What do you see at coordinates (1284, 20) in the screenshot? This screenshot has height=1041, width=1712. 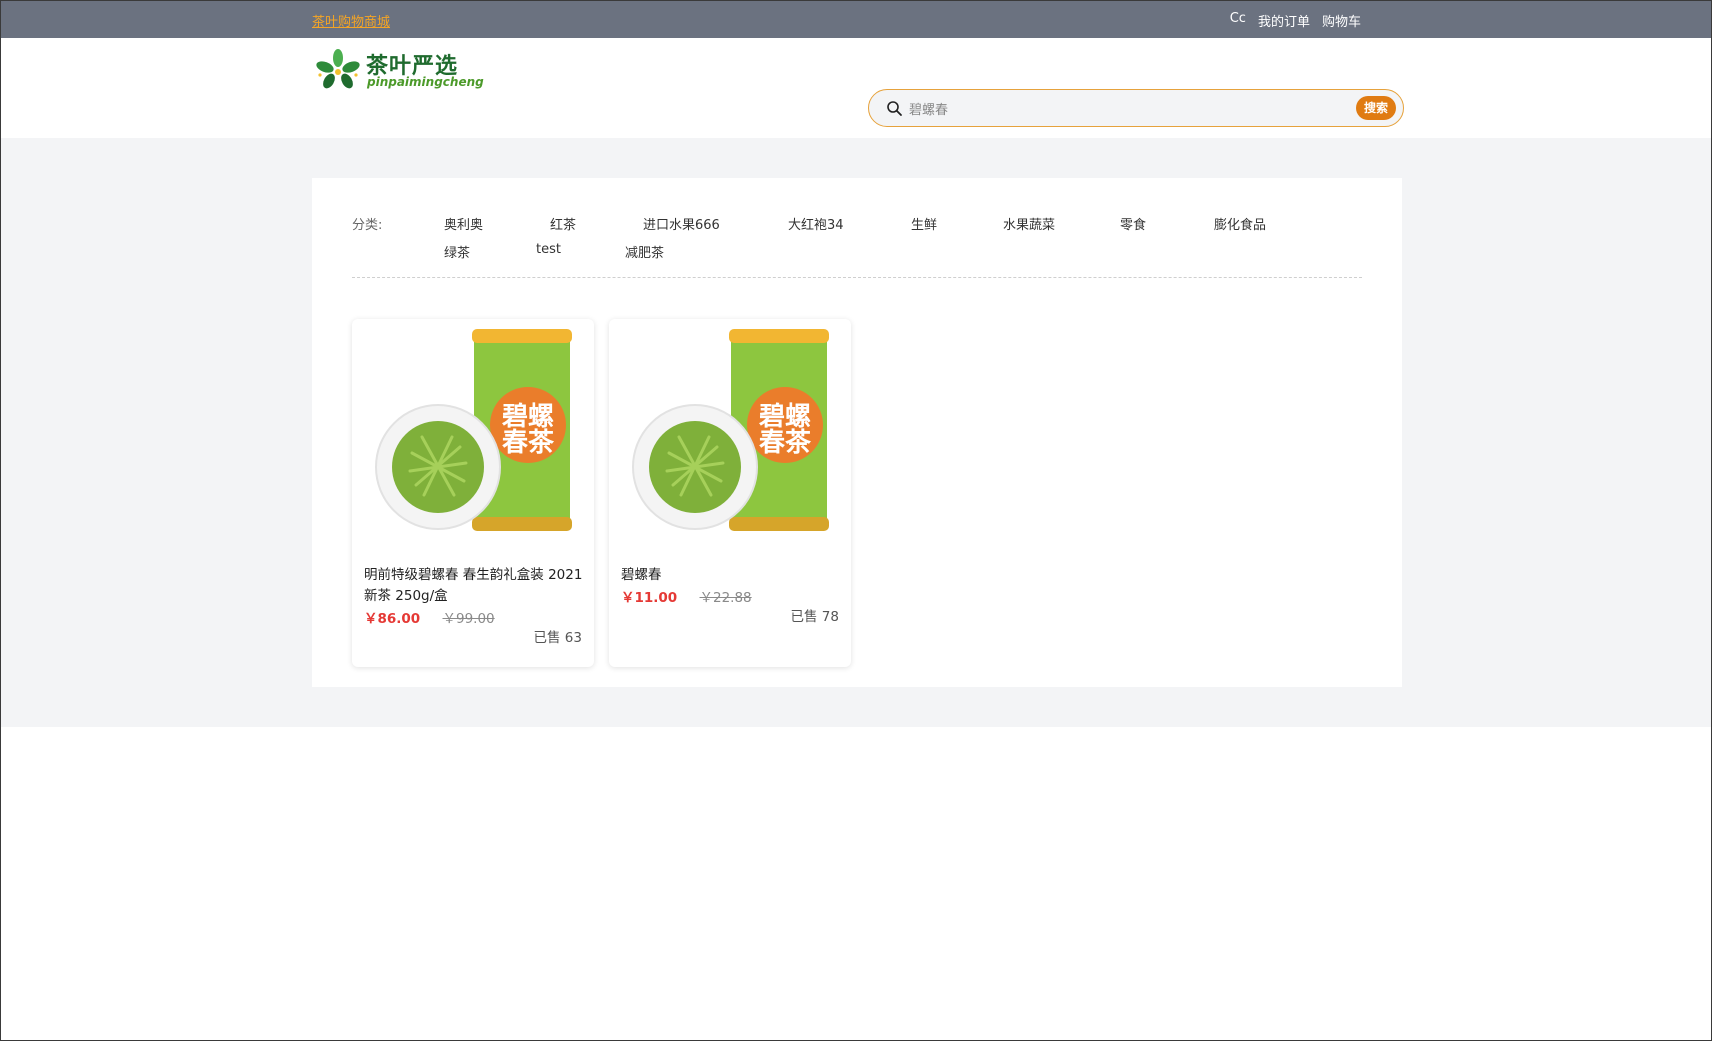 I see `my-orders-link: 我的订单` at bounding box center [1284, 20].